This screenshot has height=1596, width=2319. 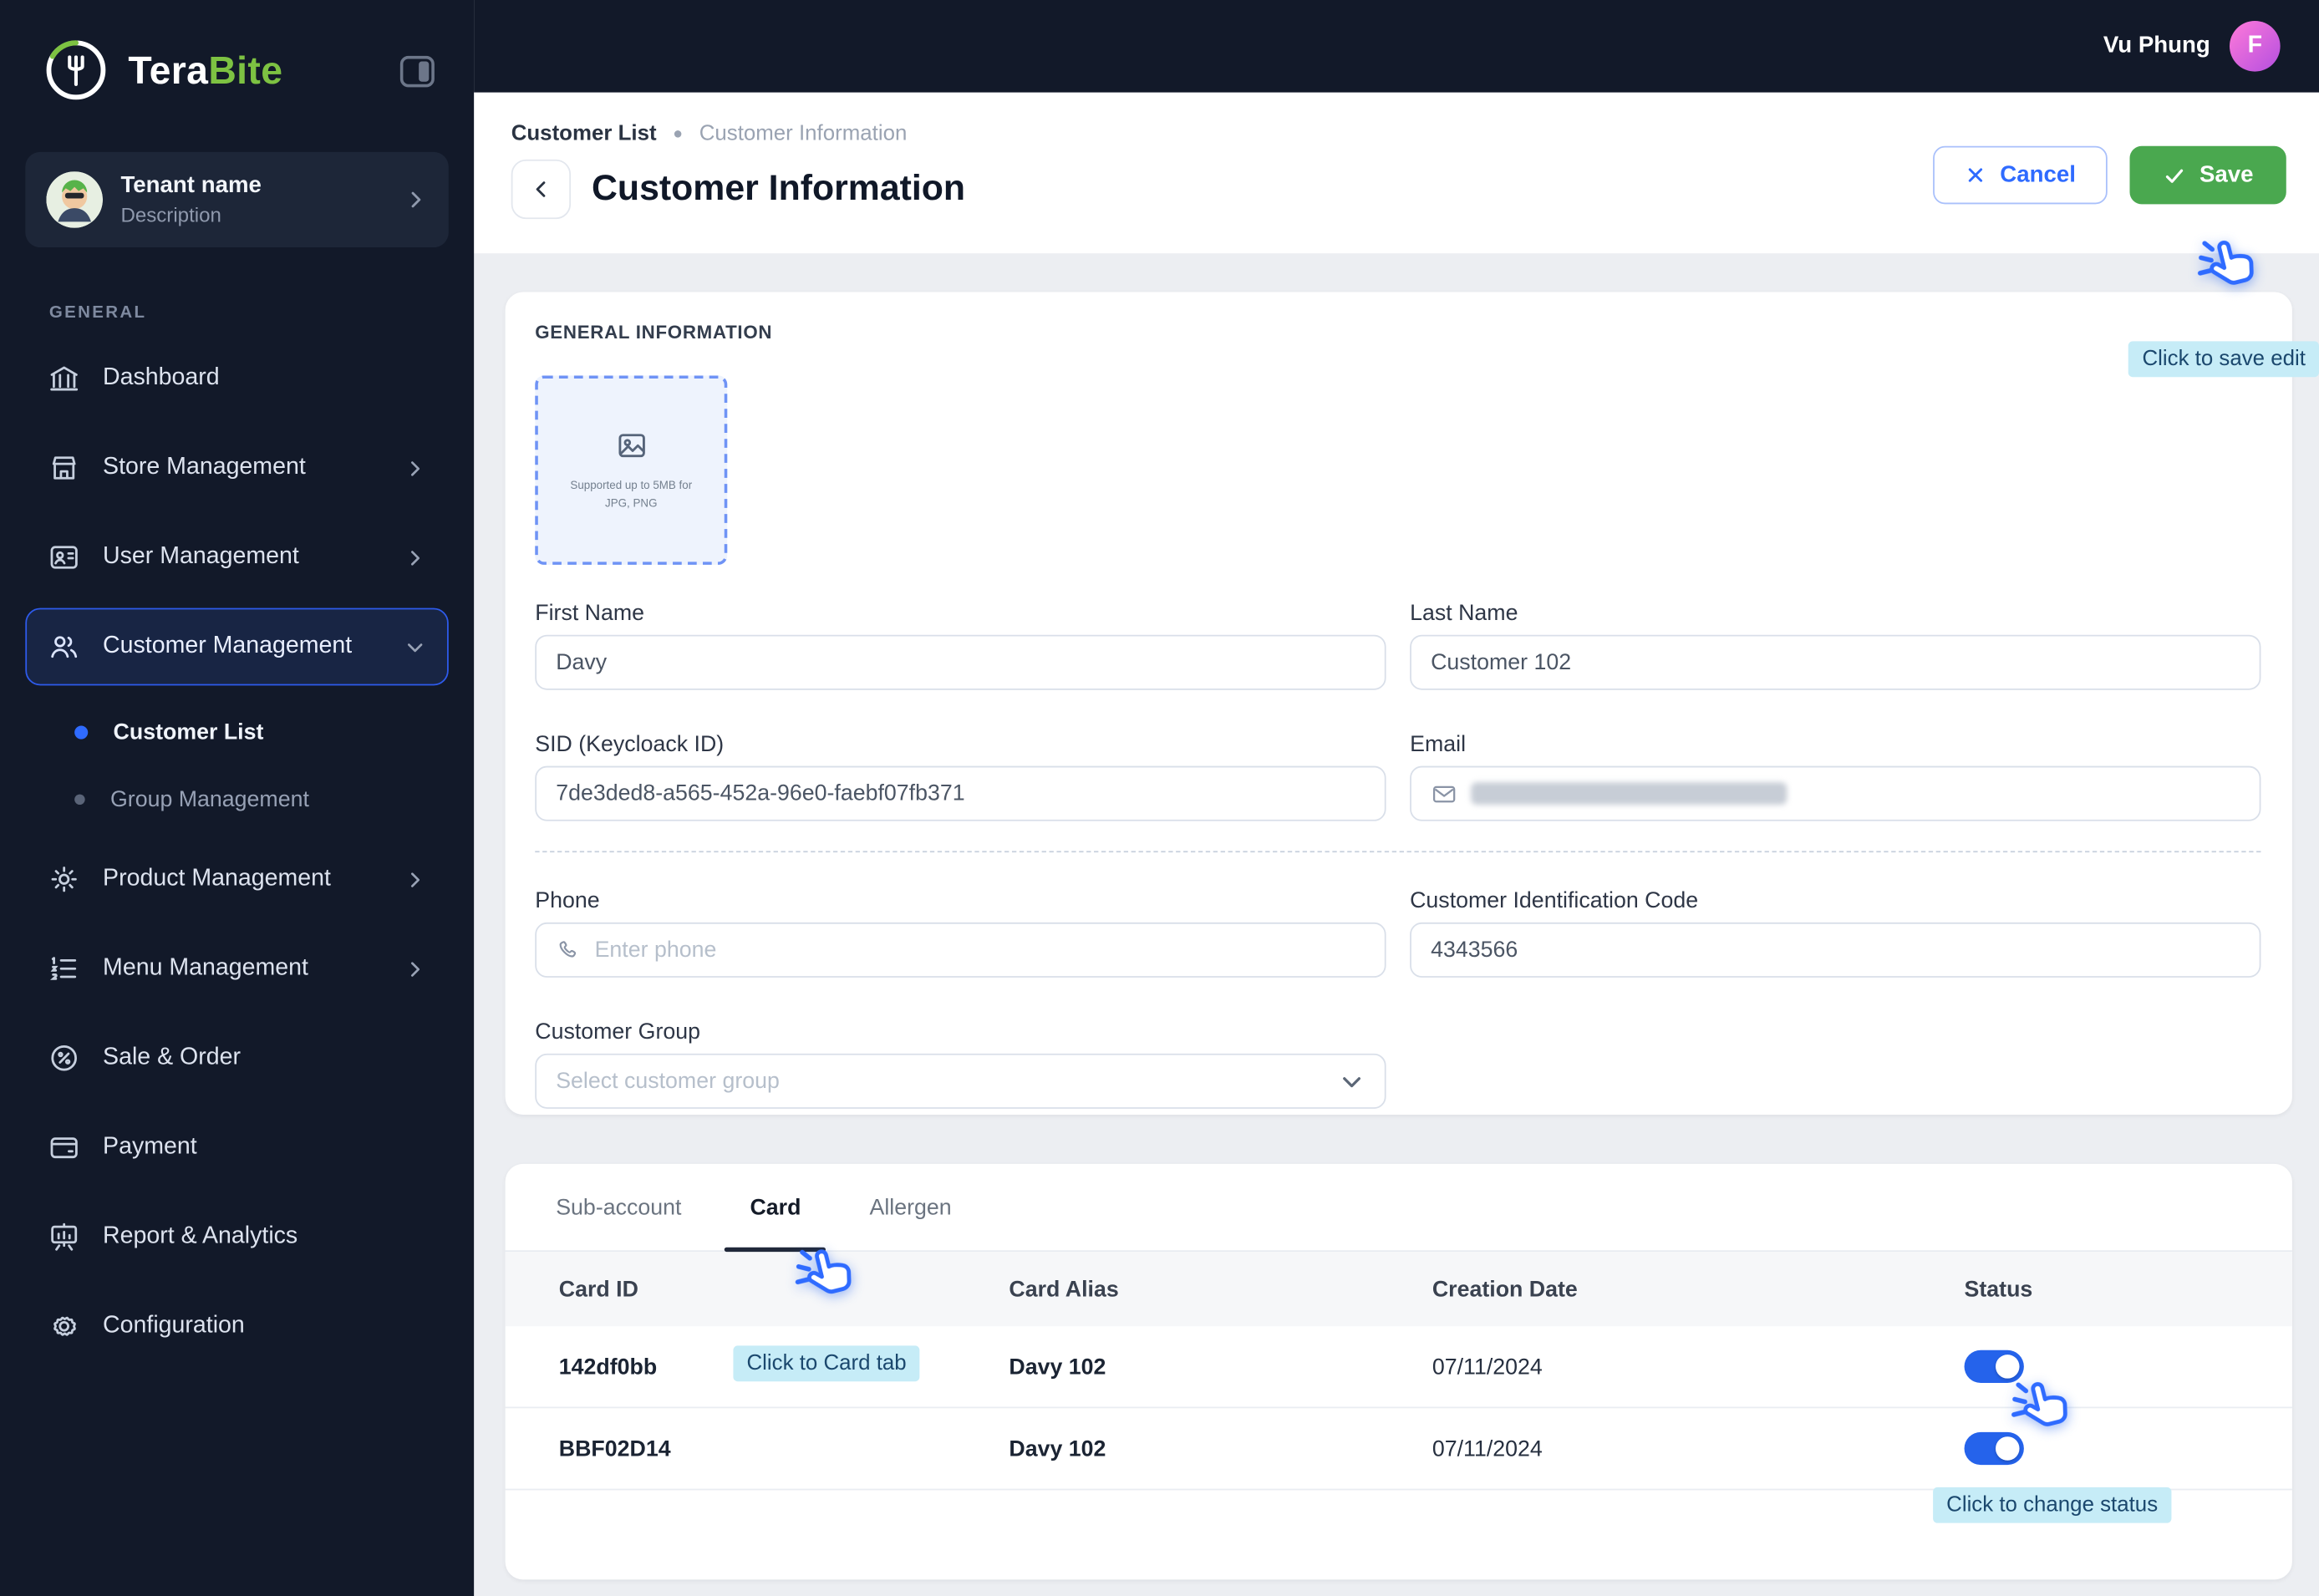 I want to click on wallet-icon, so click(x=64, y=1148).